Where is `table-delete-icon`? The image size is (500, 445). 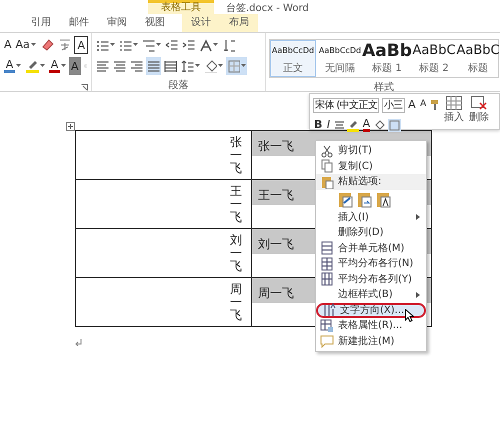
table-delete-icon is located at coordinates (478, 103).